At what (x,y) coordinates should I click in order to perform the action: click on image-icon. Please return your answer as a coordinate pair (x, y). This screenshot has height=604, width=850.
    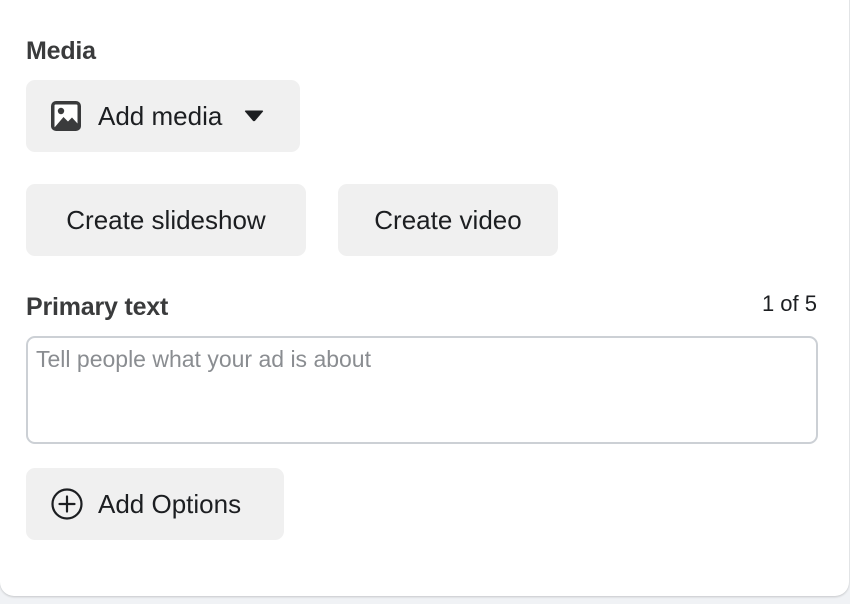
    Looking at the image, I should click on (66, 116).